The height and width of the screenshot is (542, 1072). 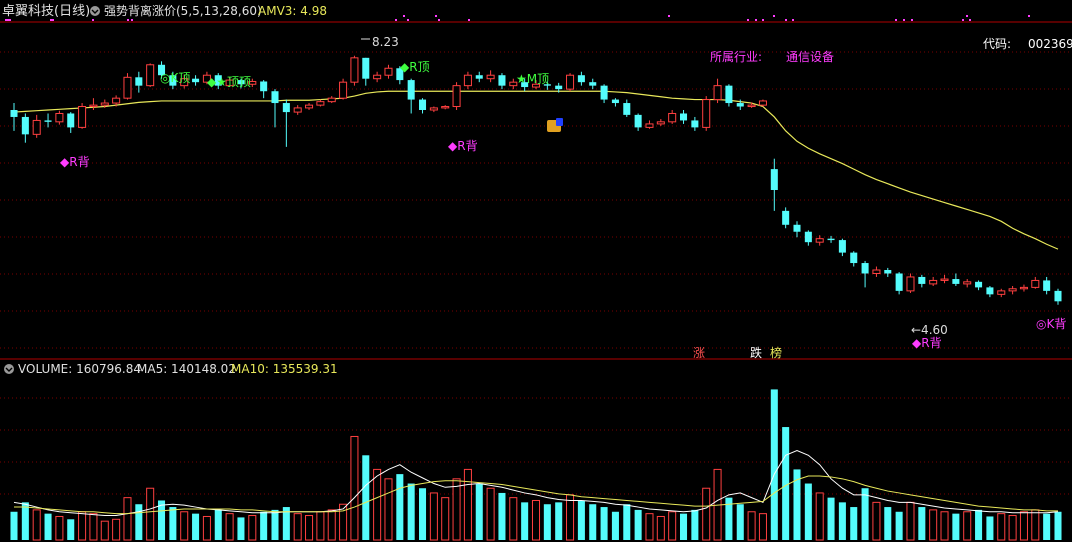 What do you see at coordinates (756, 352) in the screenshot?
I see `event-fall: 跌` at bounding box center [756, 352].